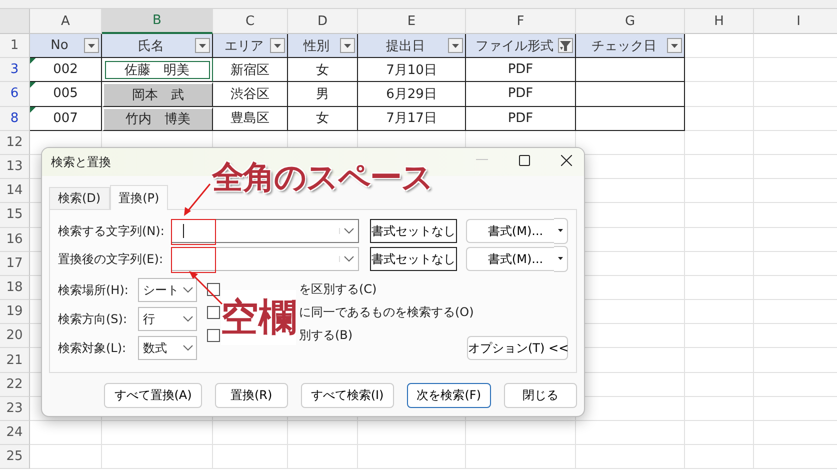  I want to click on table-cell: 007, so click(66, 118).